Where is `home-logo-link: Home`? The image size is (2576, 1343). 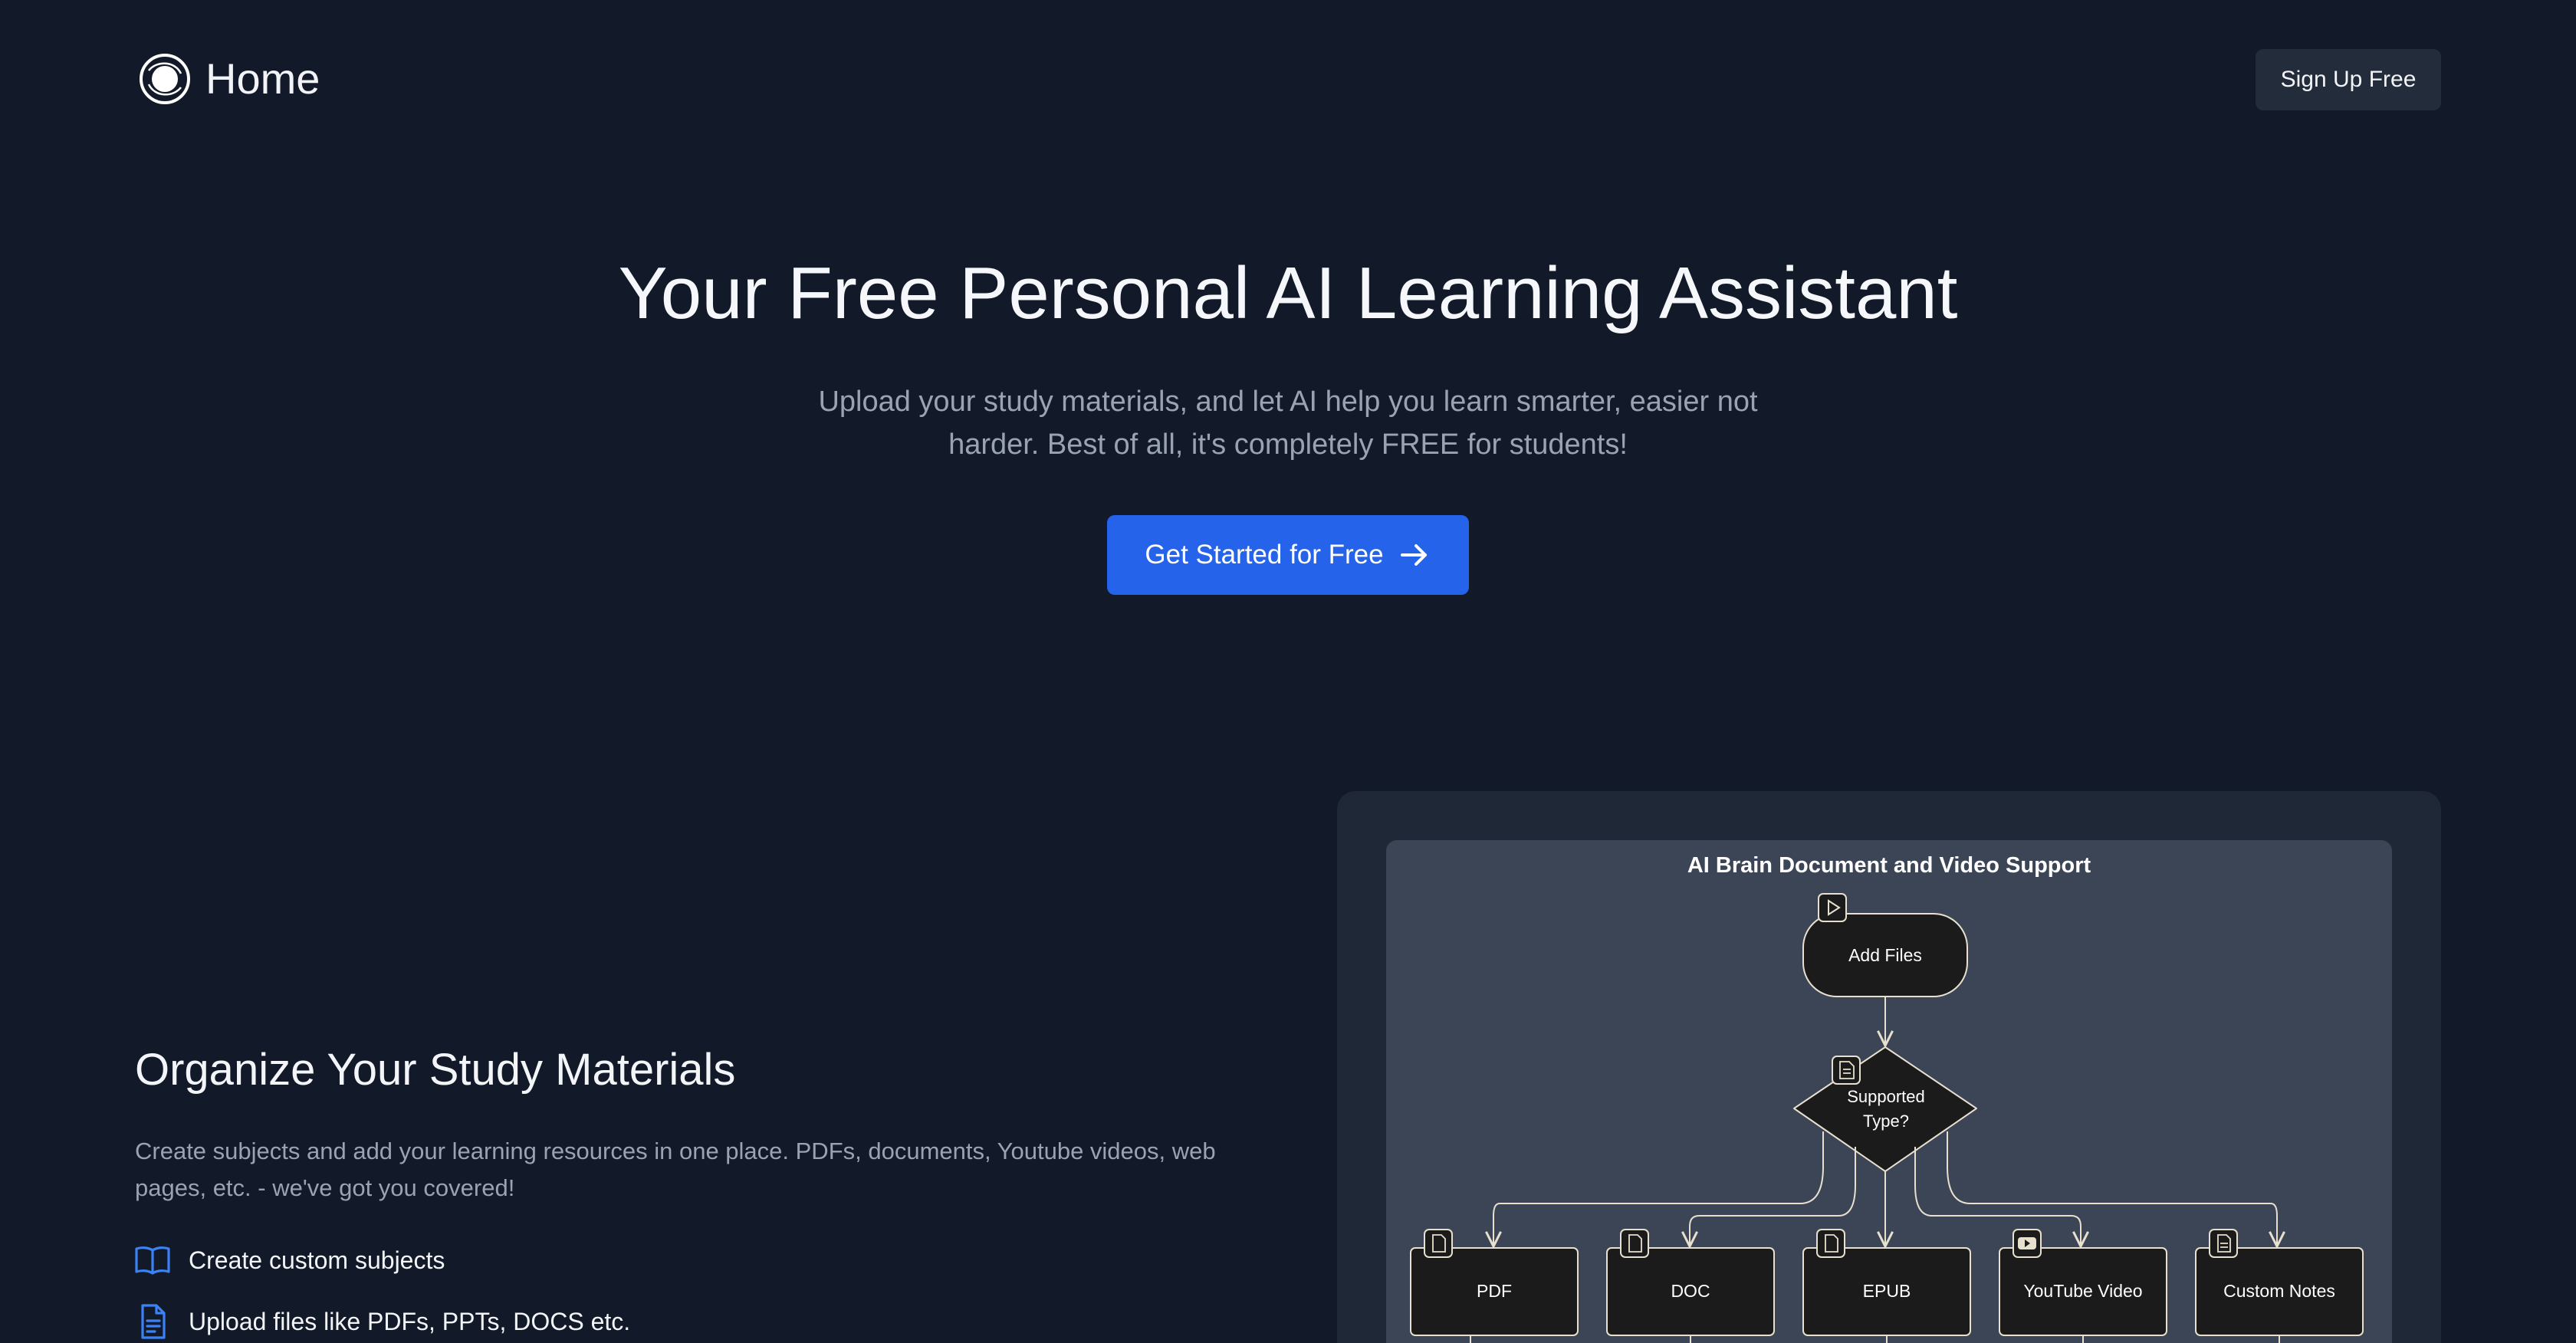 home-logo-link: Home is located at coordinates (228, 79).